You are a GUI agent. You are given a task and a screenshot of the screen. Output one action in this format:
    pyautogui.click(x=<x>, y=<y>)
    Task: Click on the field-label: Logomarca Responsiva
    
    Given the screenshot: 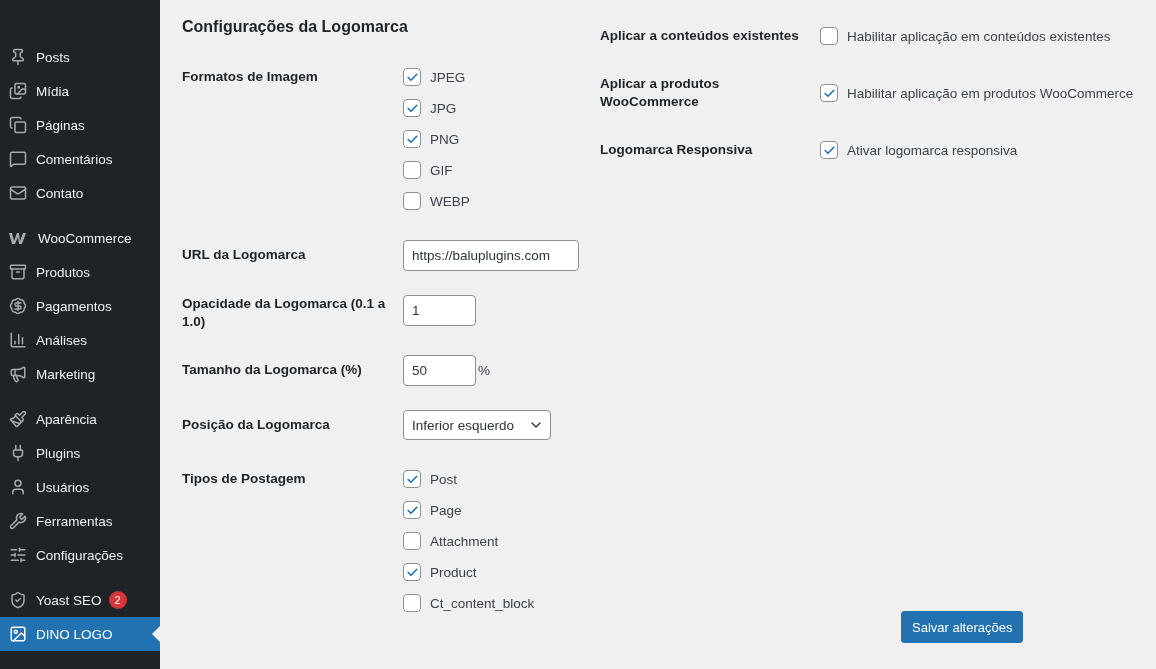 What is the action you would take?
    pyautogui.click(x=677, y=150)
    